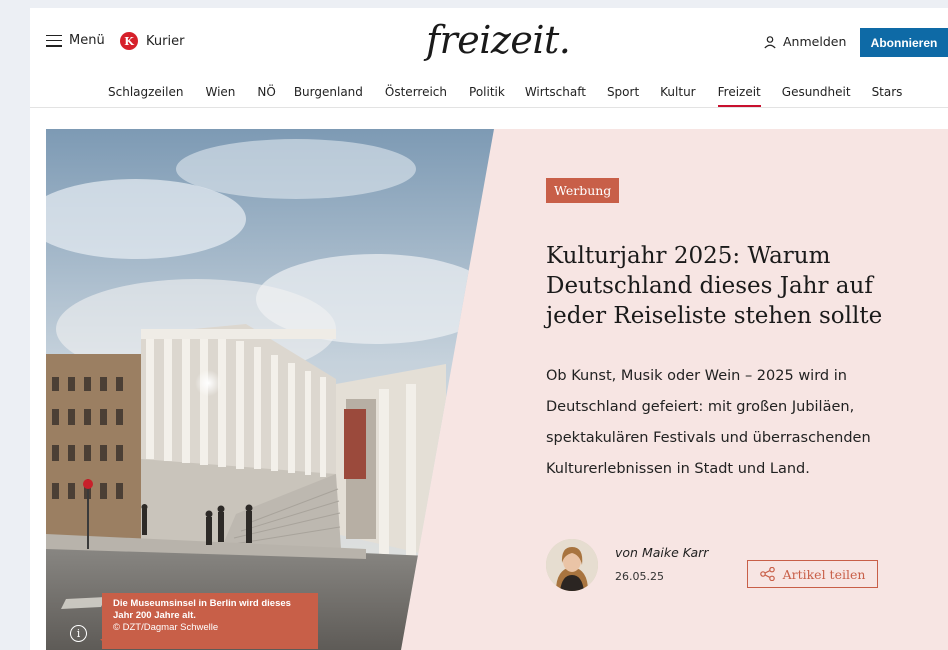 The width and height of the screenshot is (948, 650). I want to click on login-button: Anmelden, so click(804, 41).